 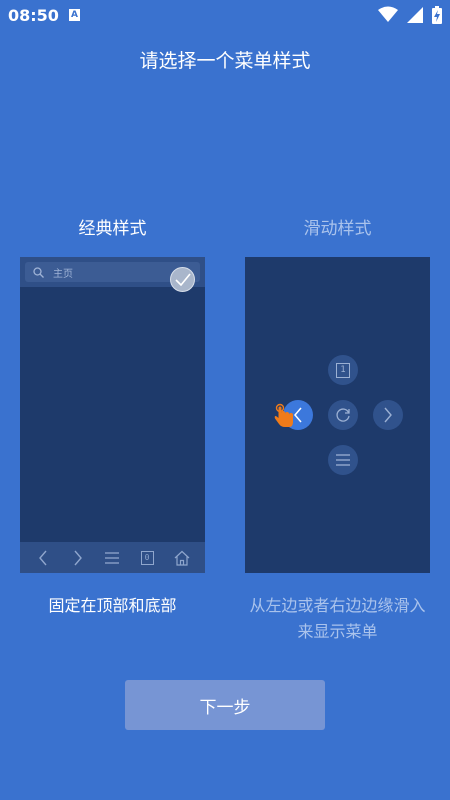 I want to click on classic-style-description: 固定在顶部和底部, so click(x=112, y=605).